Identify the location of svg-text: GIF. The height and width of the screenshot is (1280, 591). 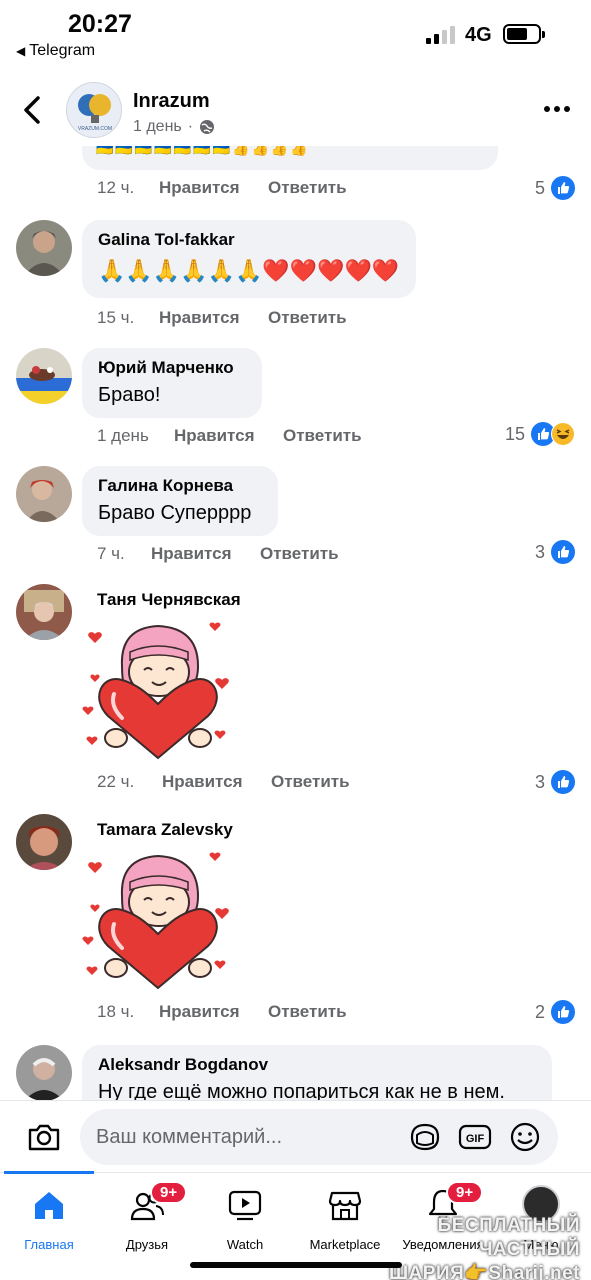
(475, 1139).